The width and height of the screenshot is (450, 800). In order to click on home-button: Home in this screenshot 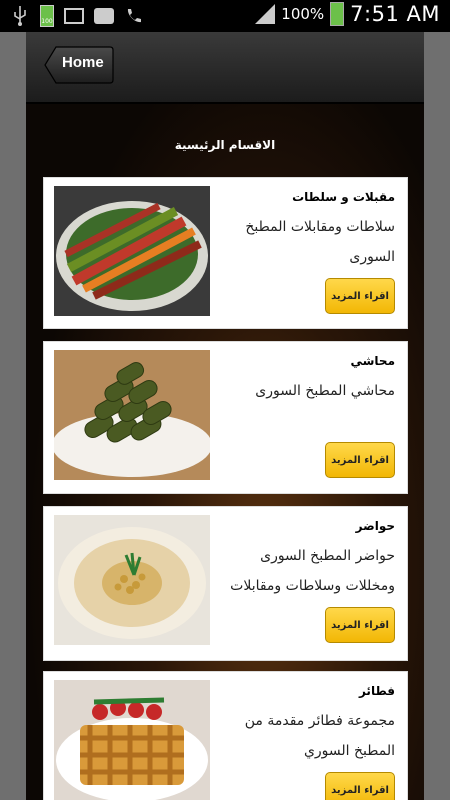, I will do `click(79, 65)`.